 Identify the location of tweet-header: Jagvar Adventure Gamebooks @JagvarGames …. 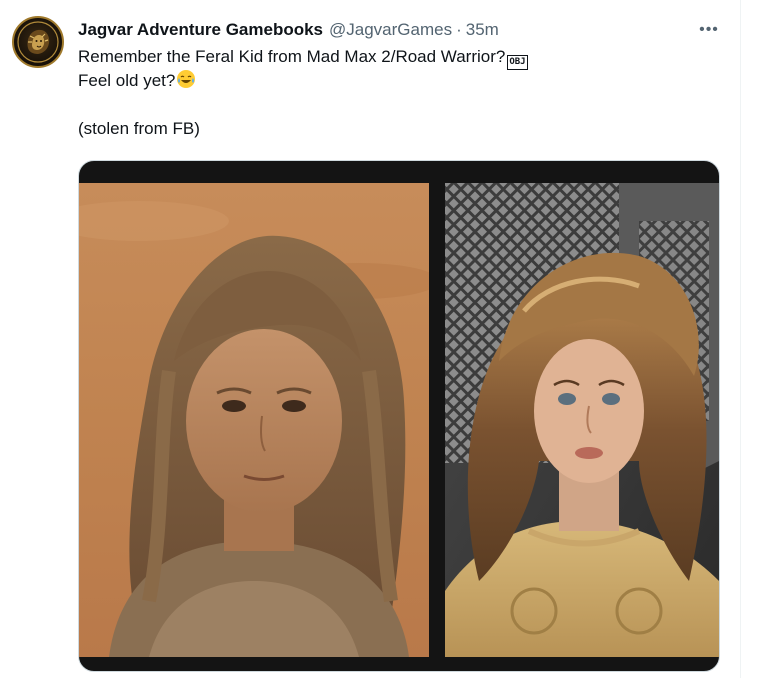
(405, 30).